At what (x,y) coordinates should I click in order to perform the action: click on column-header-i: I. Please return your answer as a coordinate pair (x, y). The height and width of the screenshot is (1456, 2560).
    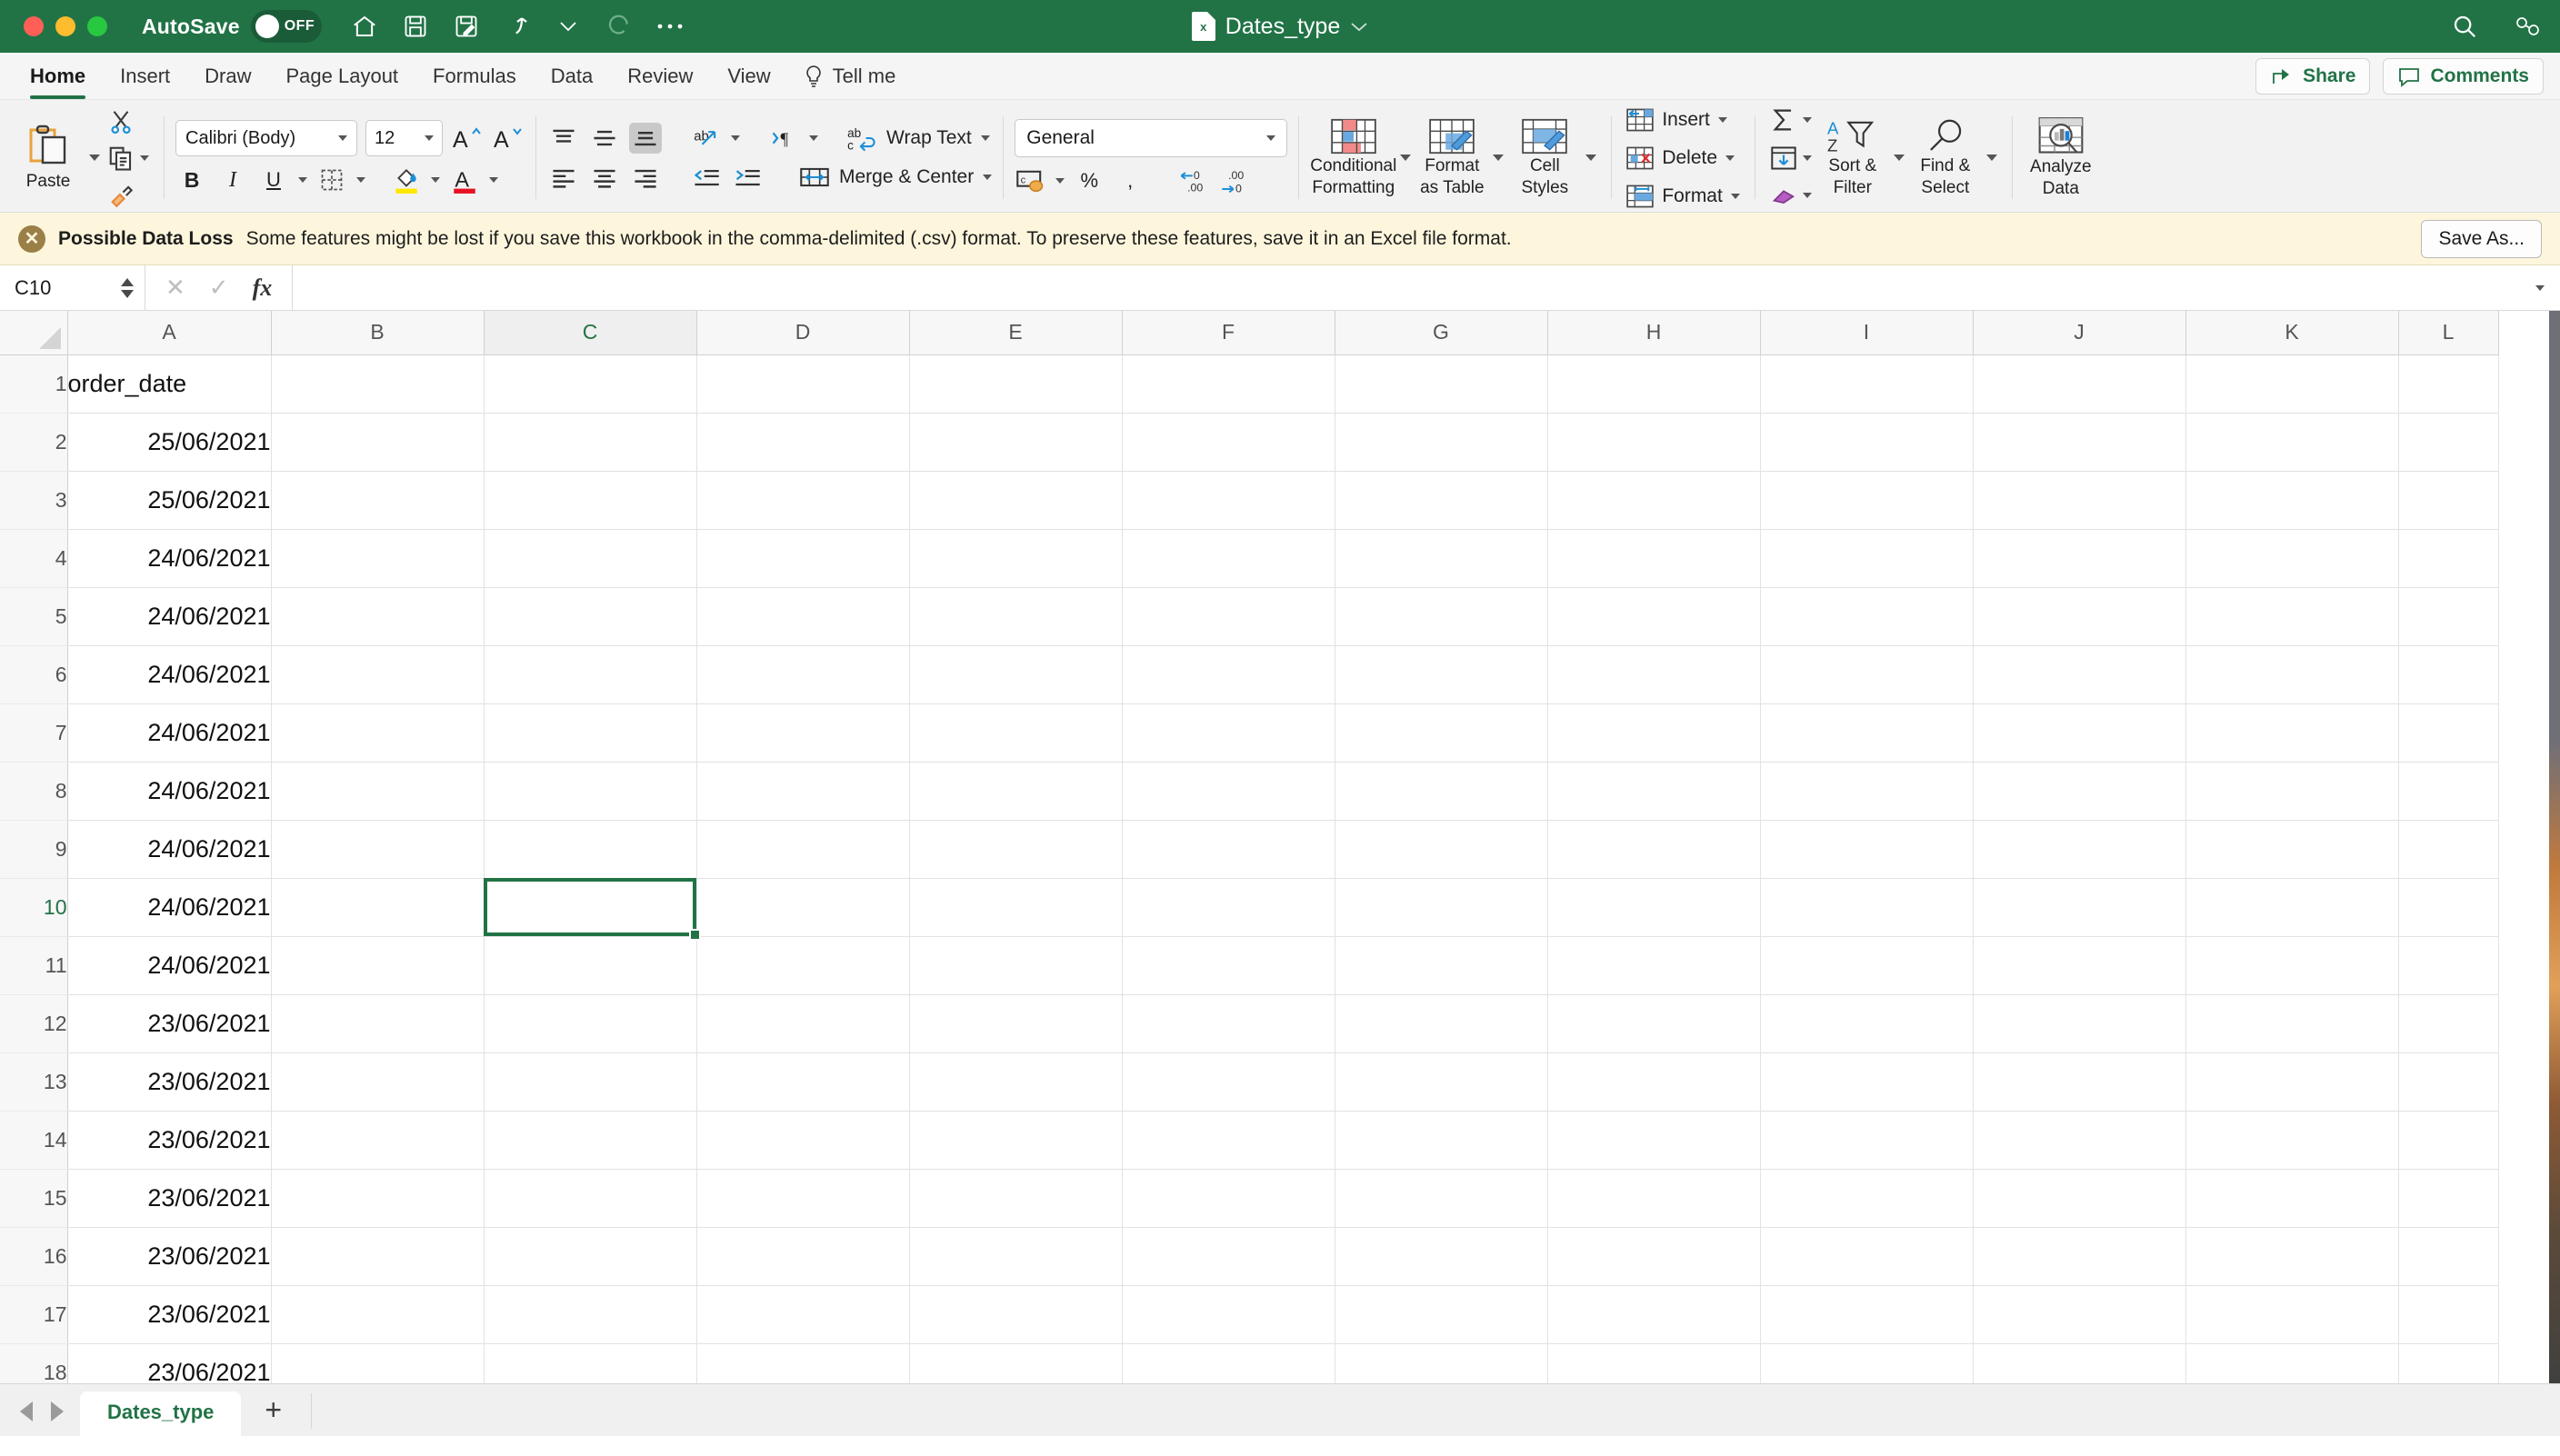
    Looking at the image, I should click on (1867, 333).